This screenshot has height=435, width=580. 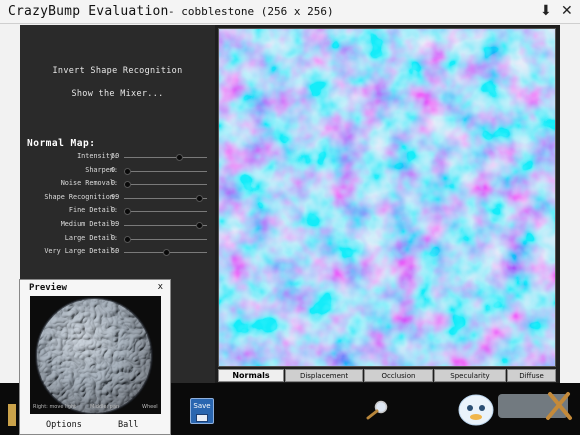 I want to click on stone-ball-render, so click(x=94, y=355).